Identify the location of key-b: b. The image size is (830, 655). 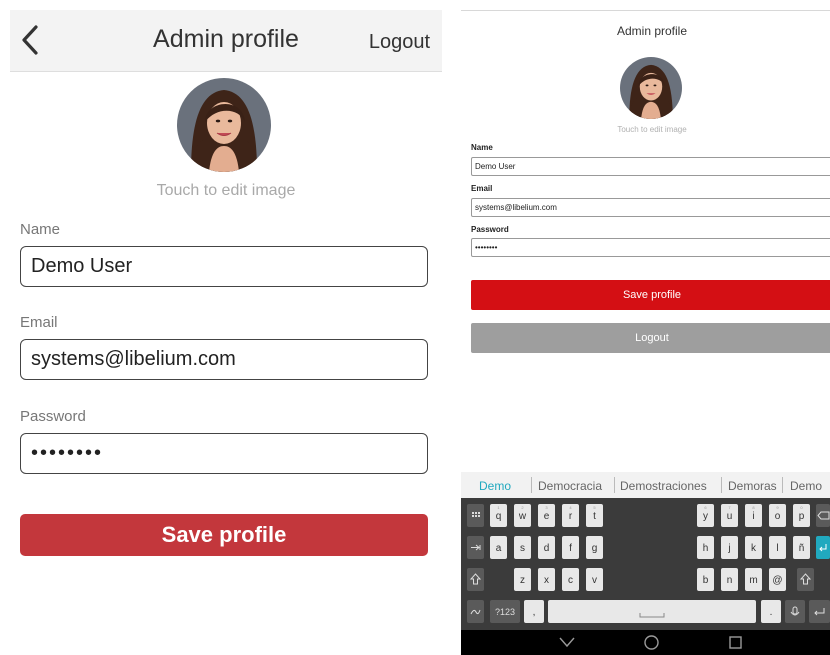
(705, 579).